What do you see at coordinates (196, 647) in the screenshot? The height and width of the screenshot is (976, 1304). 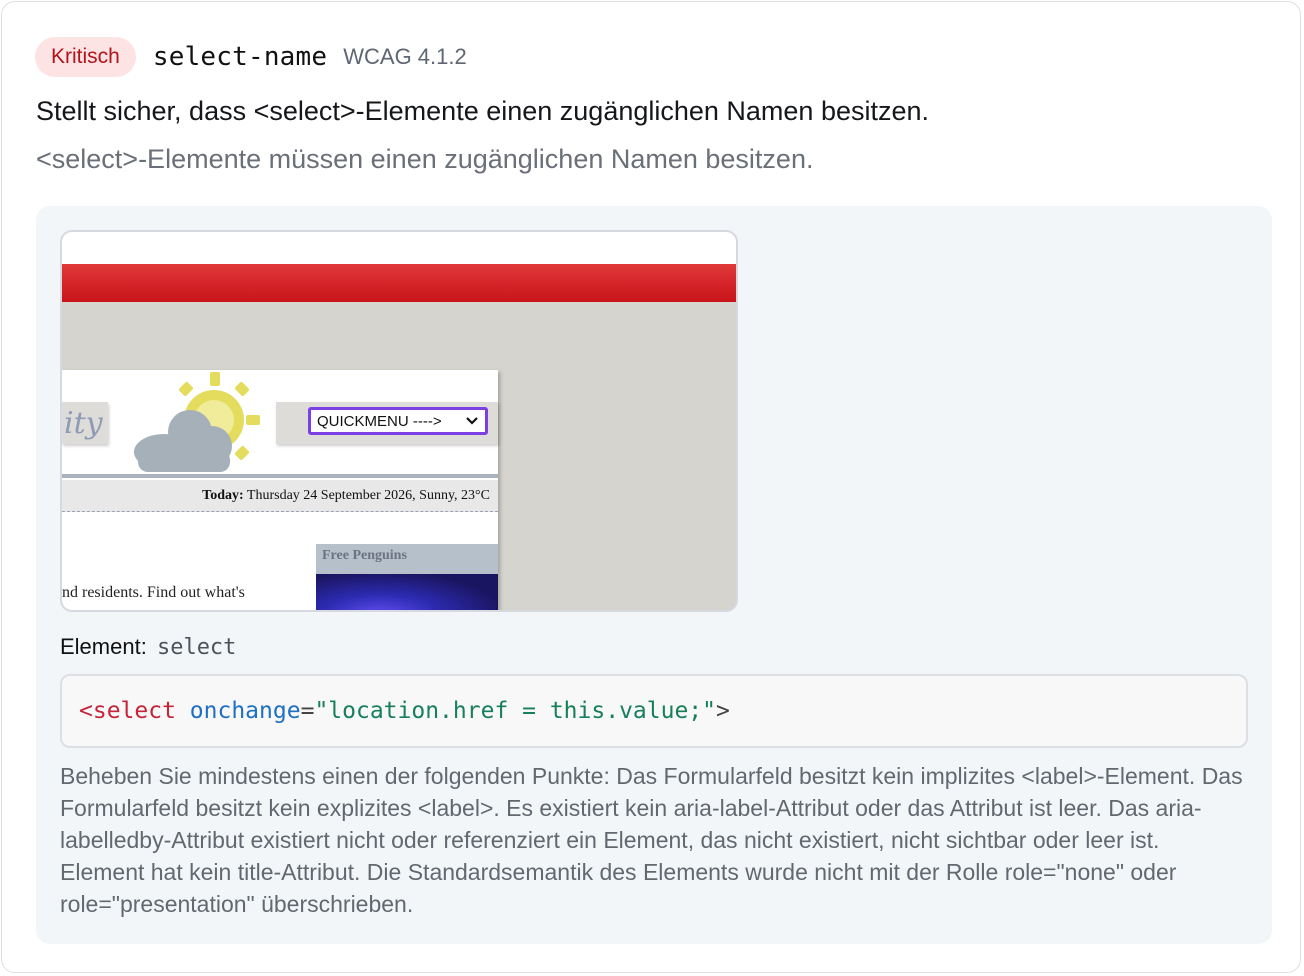 I see `element-selector: select` at bounding box center [196, 647].